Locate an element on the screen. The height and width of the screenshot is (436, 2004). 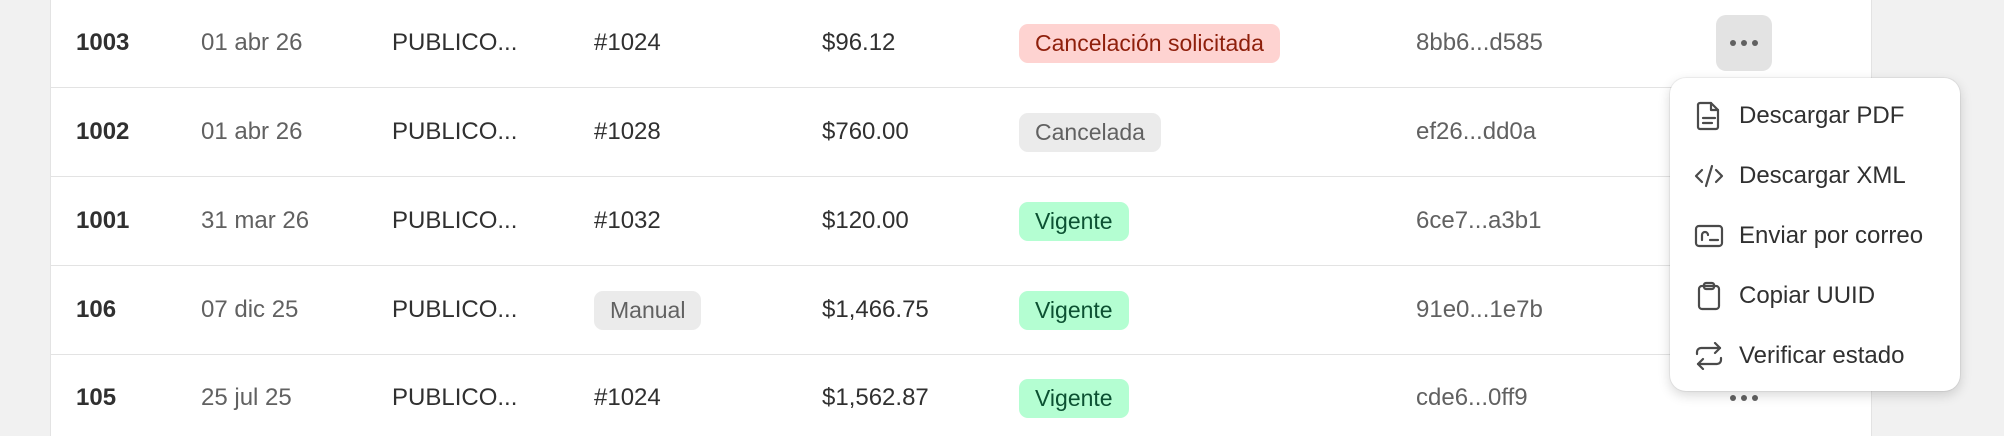
date-cell: 31 mar 26 is located at coordinates (255, 220).